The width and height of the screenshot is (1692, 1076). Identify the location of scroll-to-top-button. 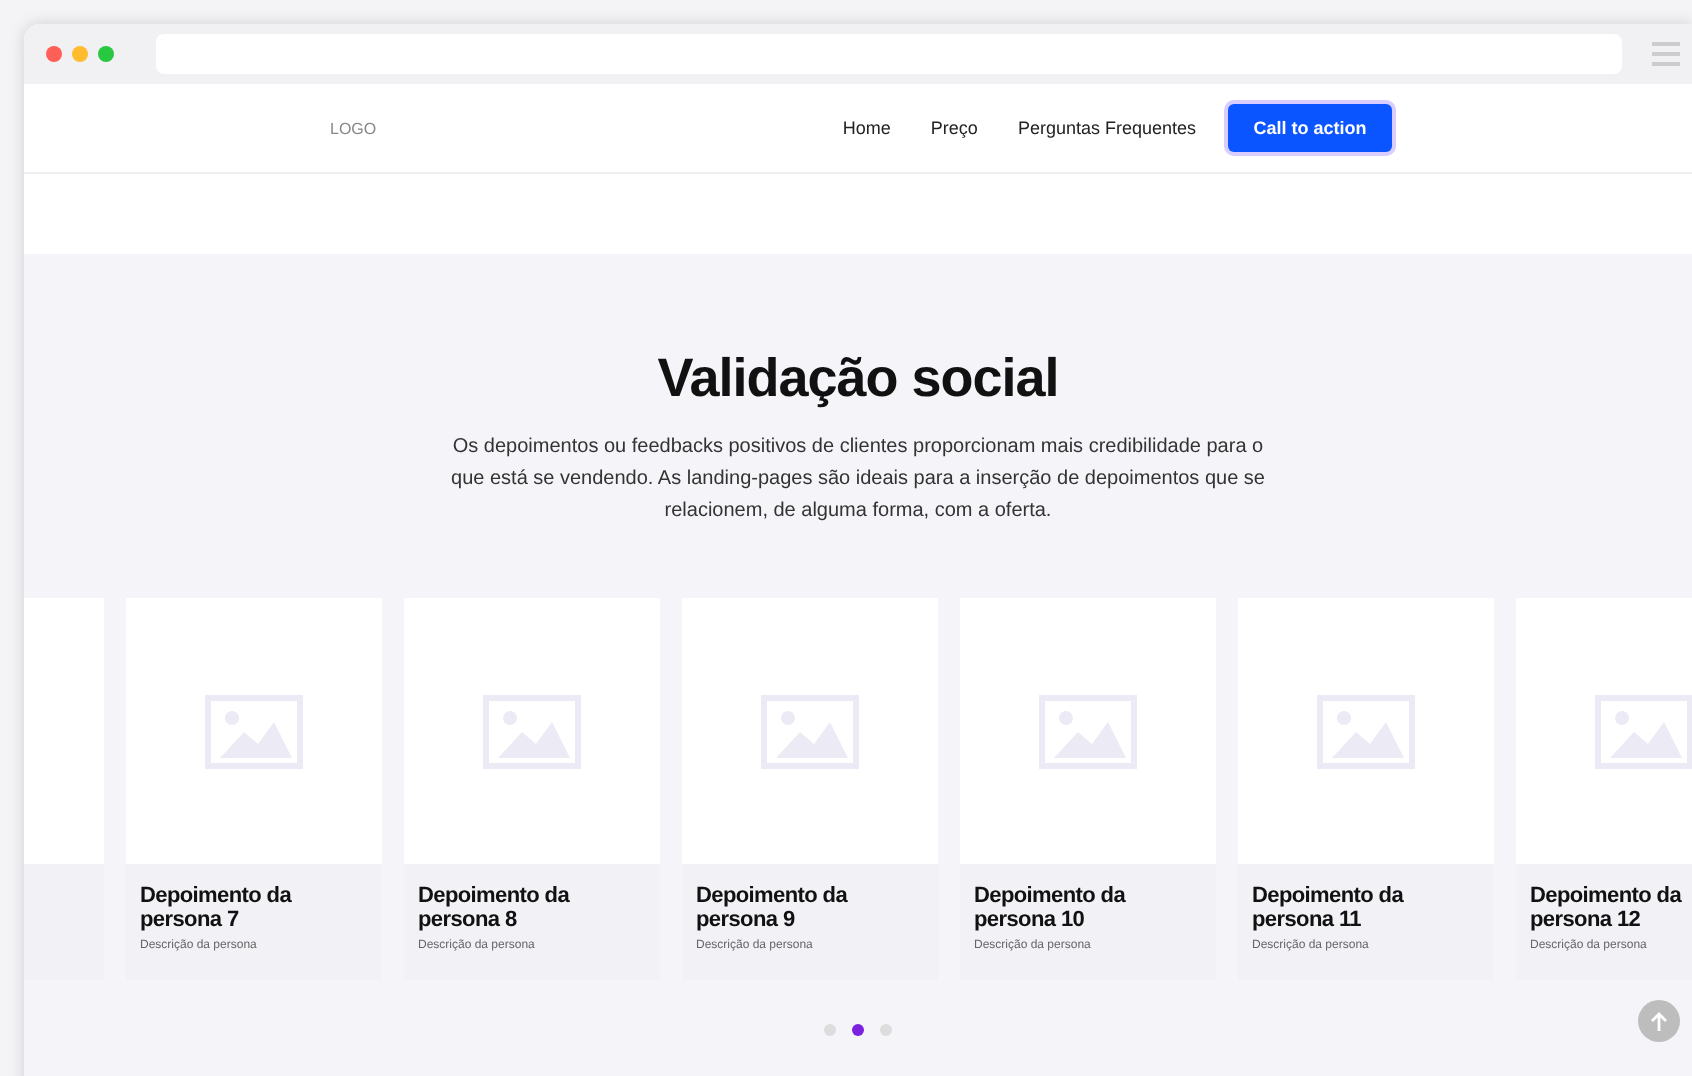
(1659, 1021).